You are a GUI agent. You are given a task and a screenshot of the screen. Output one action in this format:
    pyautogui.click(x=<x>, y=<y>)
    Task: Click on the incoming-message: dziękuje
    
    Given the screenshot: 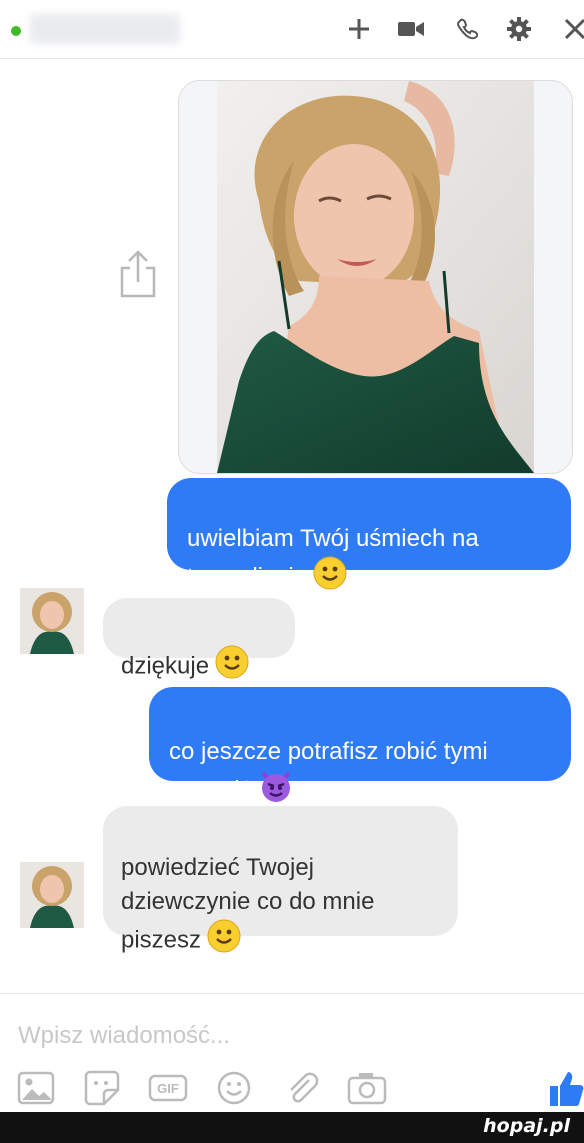 What is the action you would take?
    pyautogui.click(x=199, y=638)
    